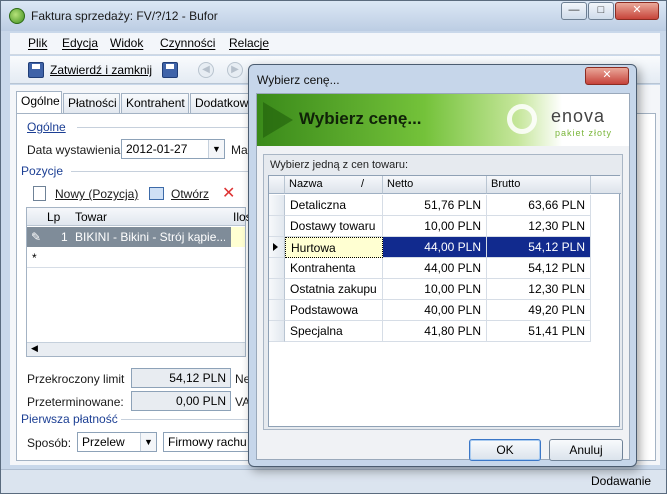 The image size is (667, 494). Describe the element at coordinates (334, 247) in the screenshot. I see `price-name: Hurtowa` at that location.